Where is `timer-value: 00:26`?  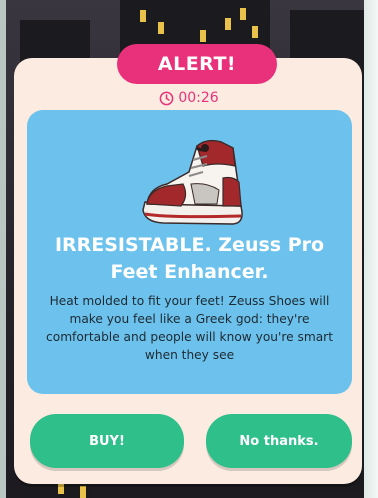 timer-value: 00:26 is located at coordinates (198, 98).